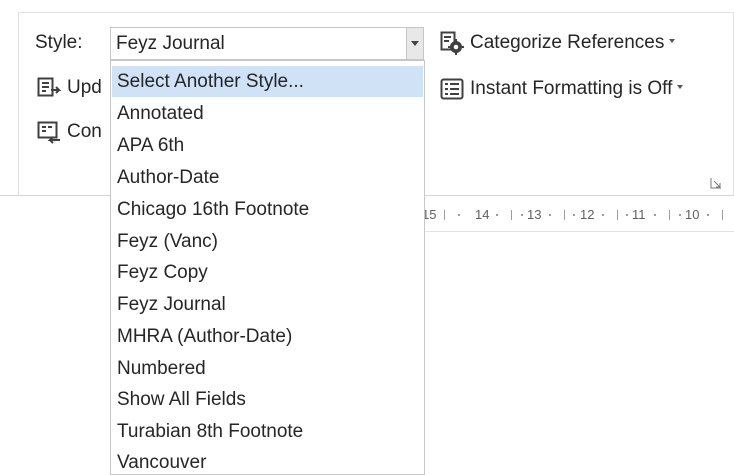  What do you see at coordinates (267, 113) in the screenshot?
I see `dropdown-item-annotated: Annotated` at bounding box center [267, 113].